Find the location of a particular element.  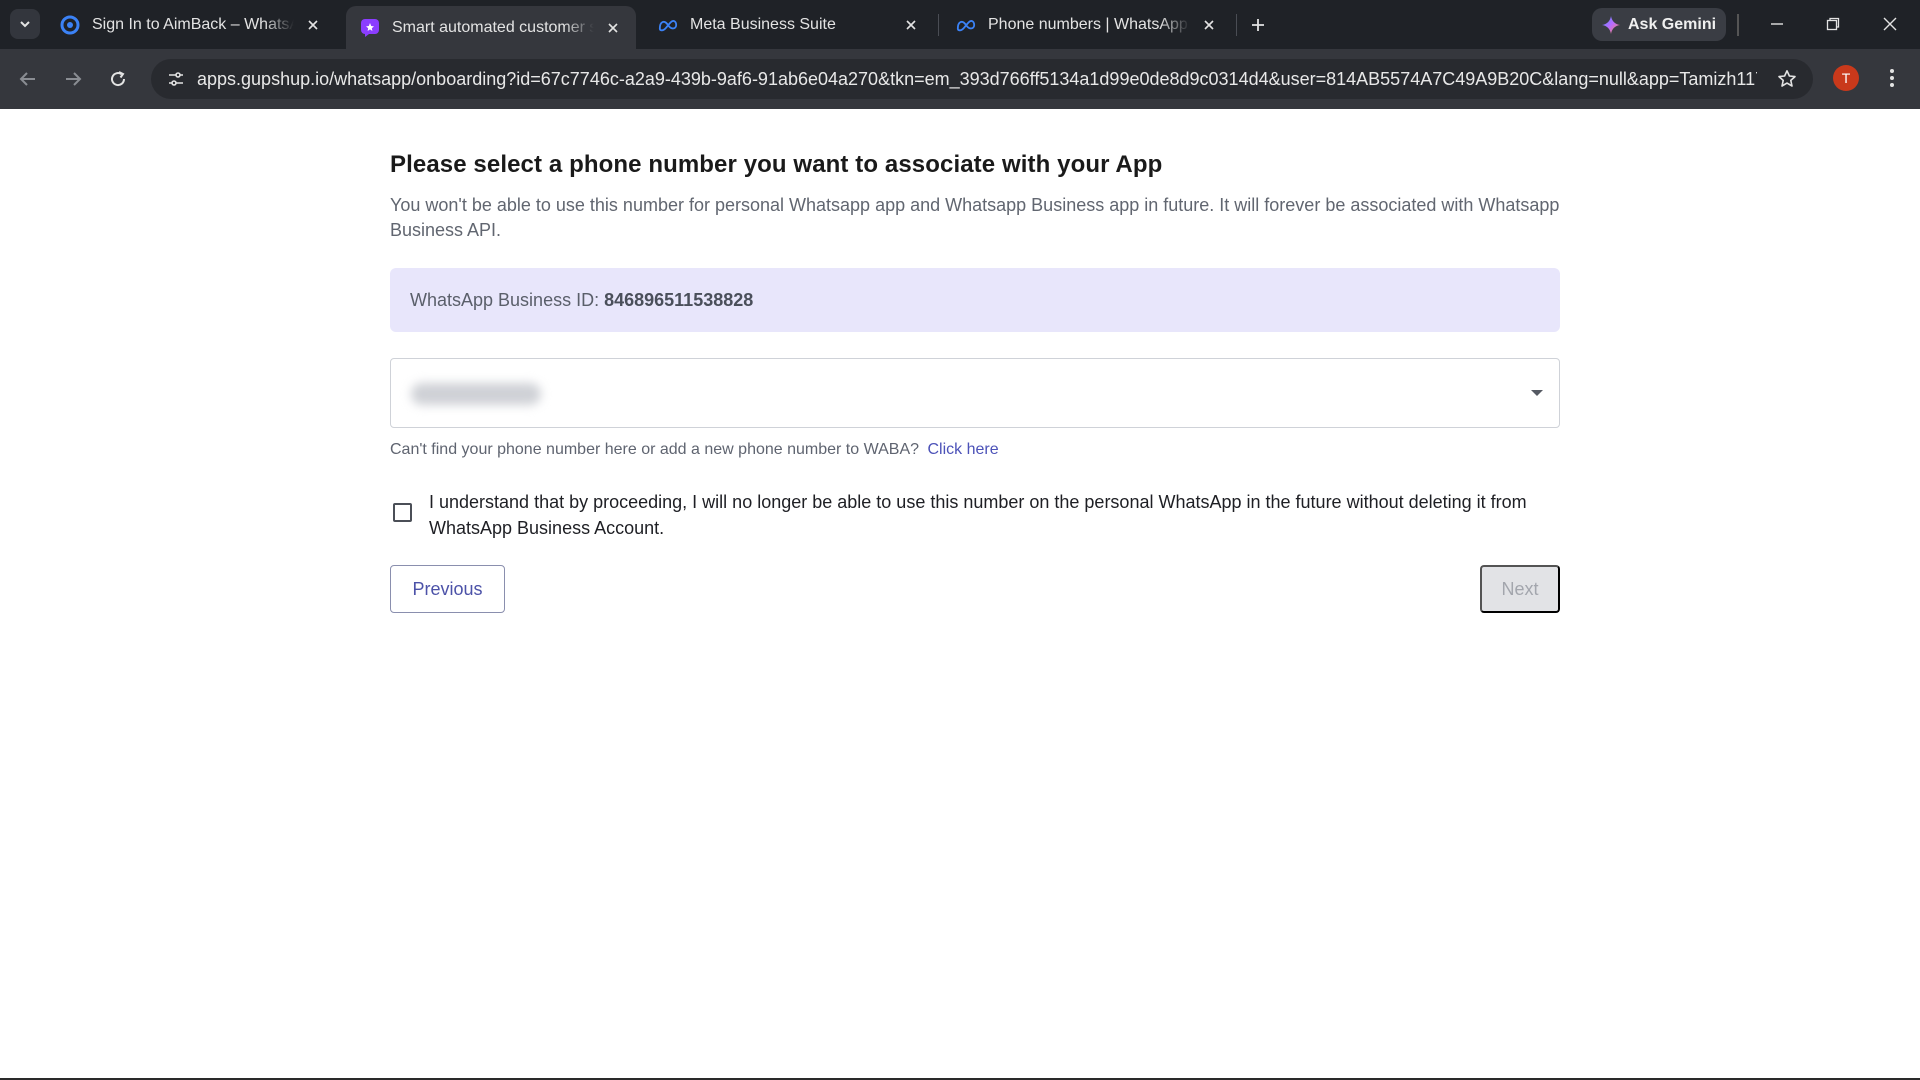

minimize-button is located at coordinates (1777, 24).